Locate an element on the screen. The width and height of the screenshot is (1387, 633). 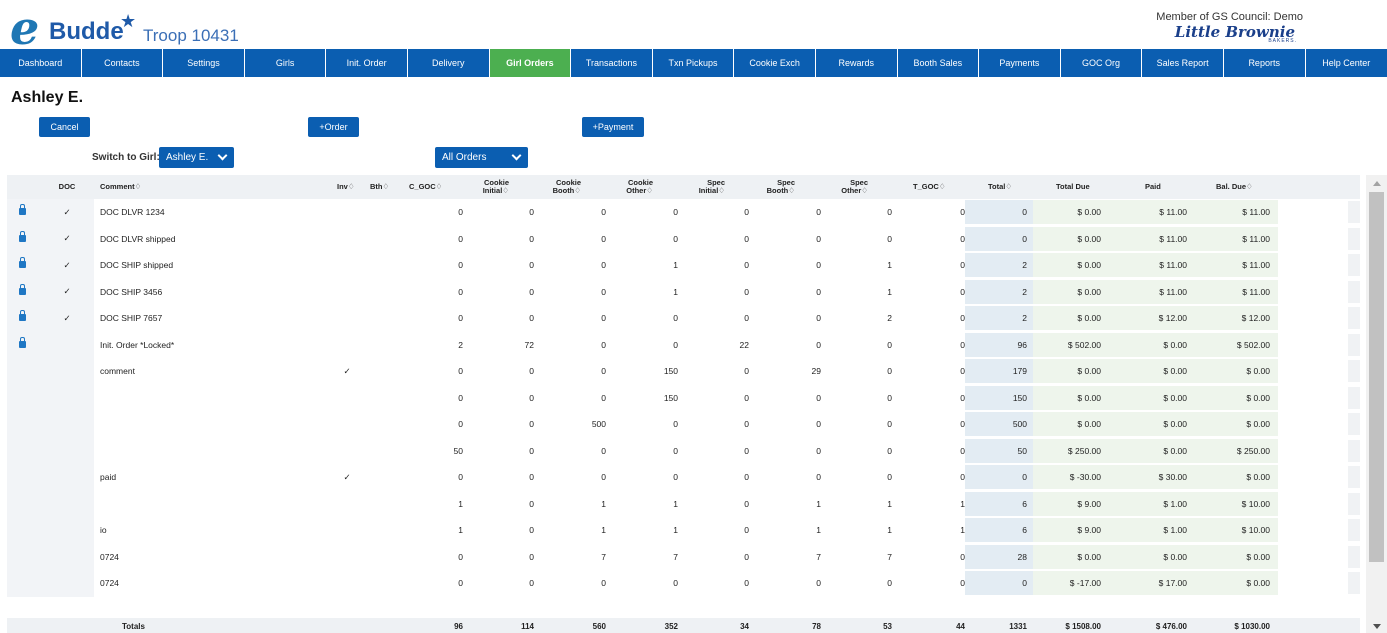
comment-cell: Init. Order *Locked* is located at coordinates (137, 344).